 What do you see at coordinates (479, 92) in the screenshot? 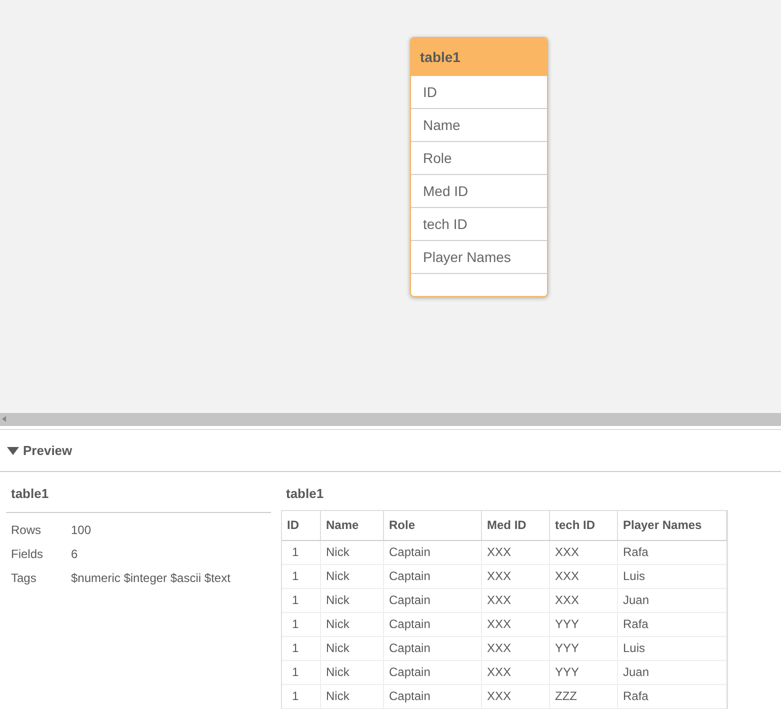
I see `field-name: ID` at bounding box center [479, 92].